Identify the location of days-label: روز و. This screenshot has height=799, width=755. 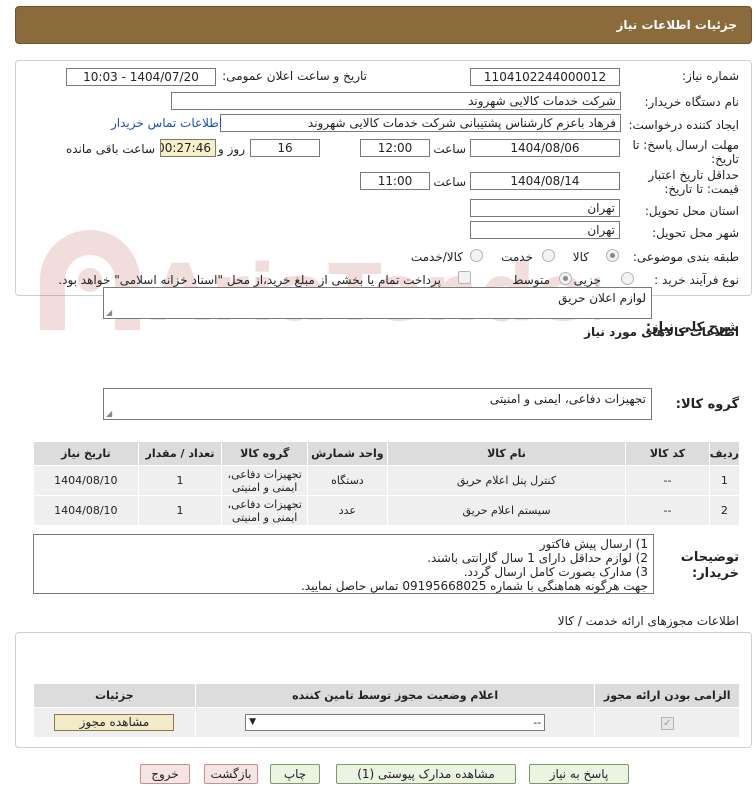
(231, 149).